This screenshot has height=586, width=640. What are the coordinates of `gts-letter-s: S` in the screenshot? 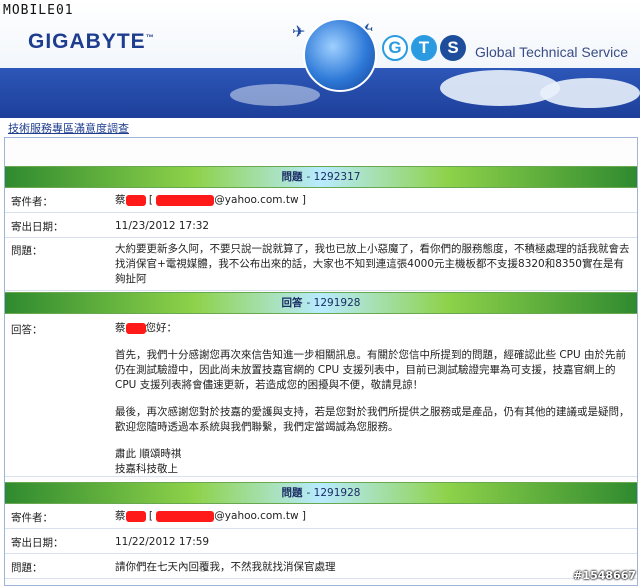 It's located at (453, 48).